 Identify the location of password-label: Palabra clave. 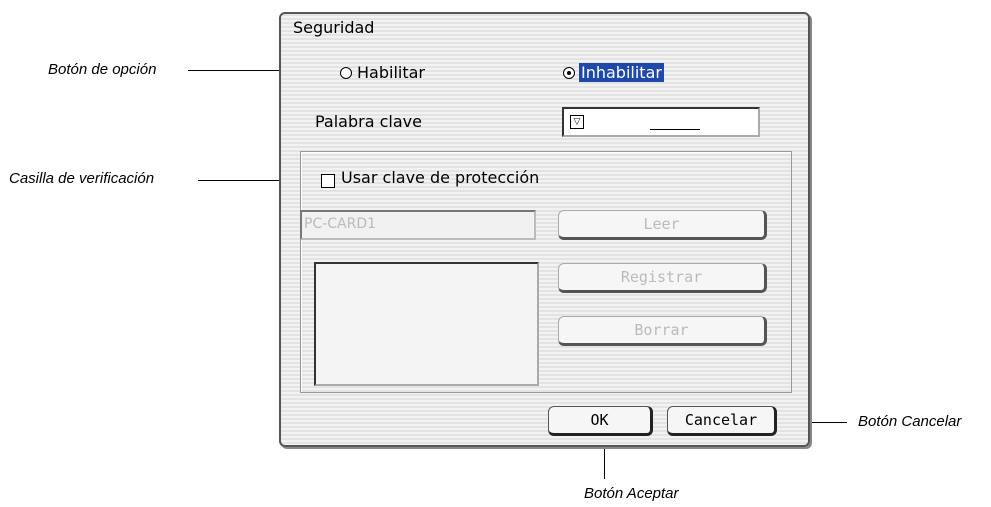
(368, 121).